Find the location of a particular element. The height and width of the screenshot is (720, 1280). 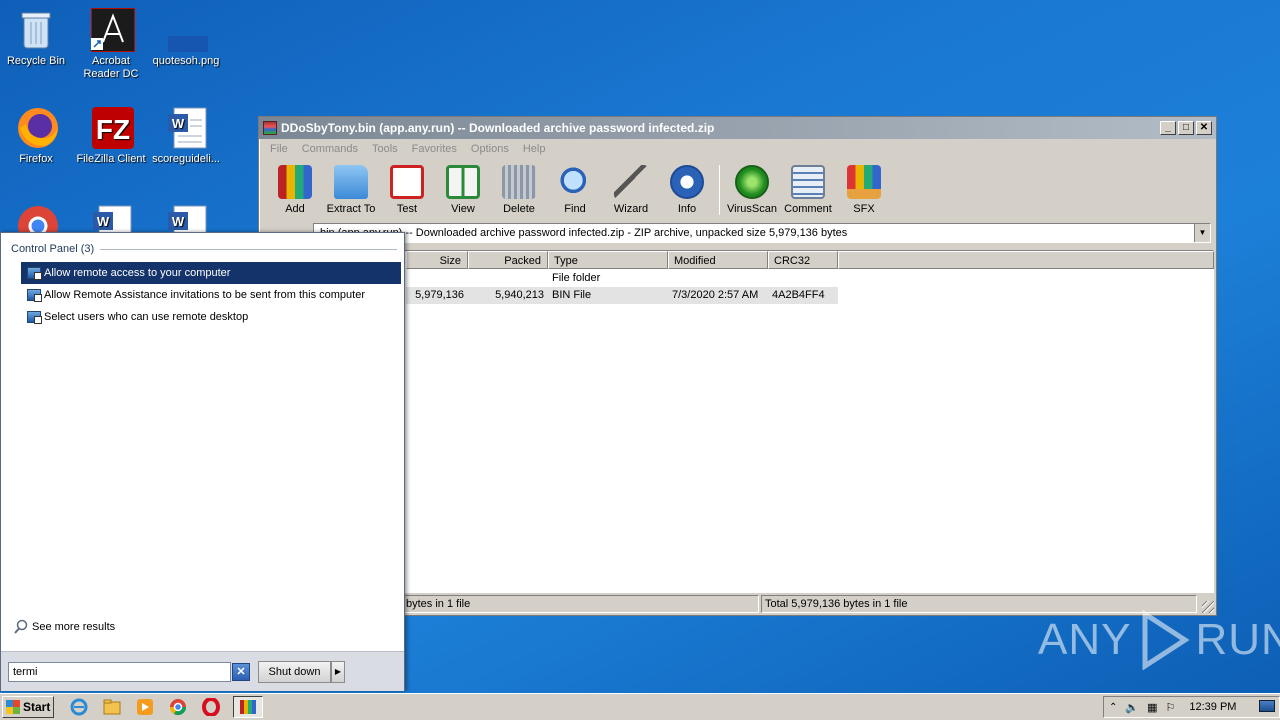

virusscan-label: VirusScan is located at coordinates (752, 209).